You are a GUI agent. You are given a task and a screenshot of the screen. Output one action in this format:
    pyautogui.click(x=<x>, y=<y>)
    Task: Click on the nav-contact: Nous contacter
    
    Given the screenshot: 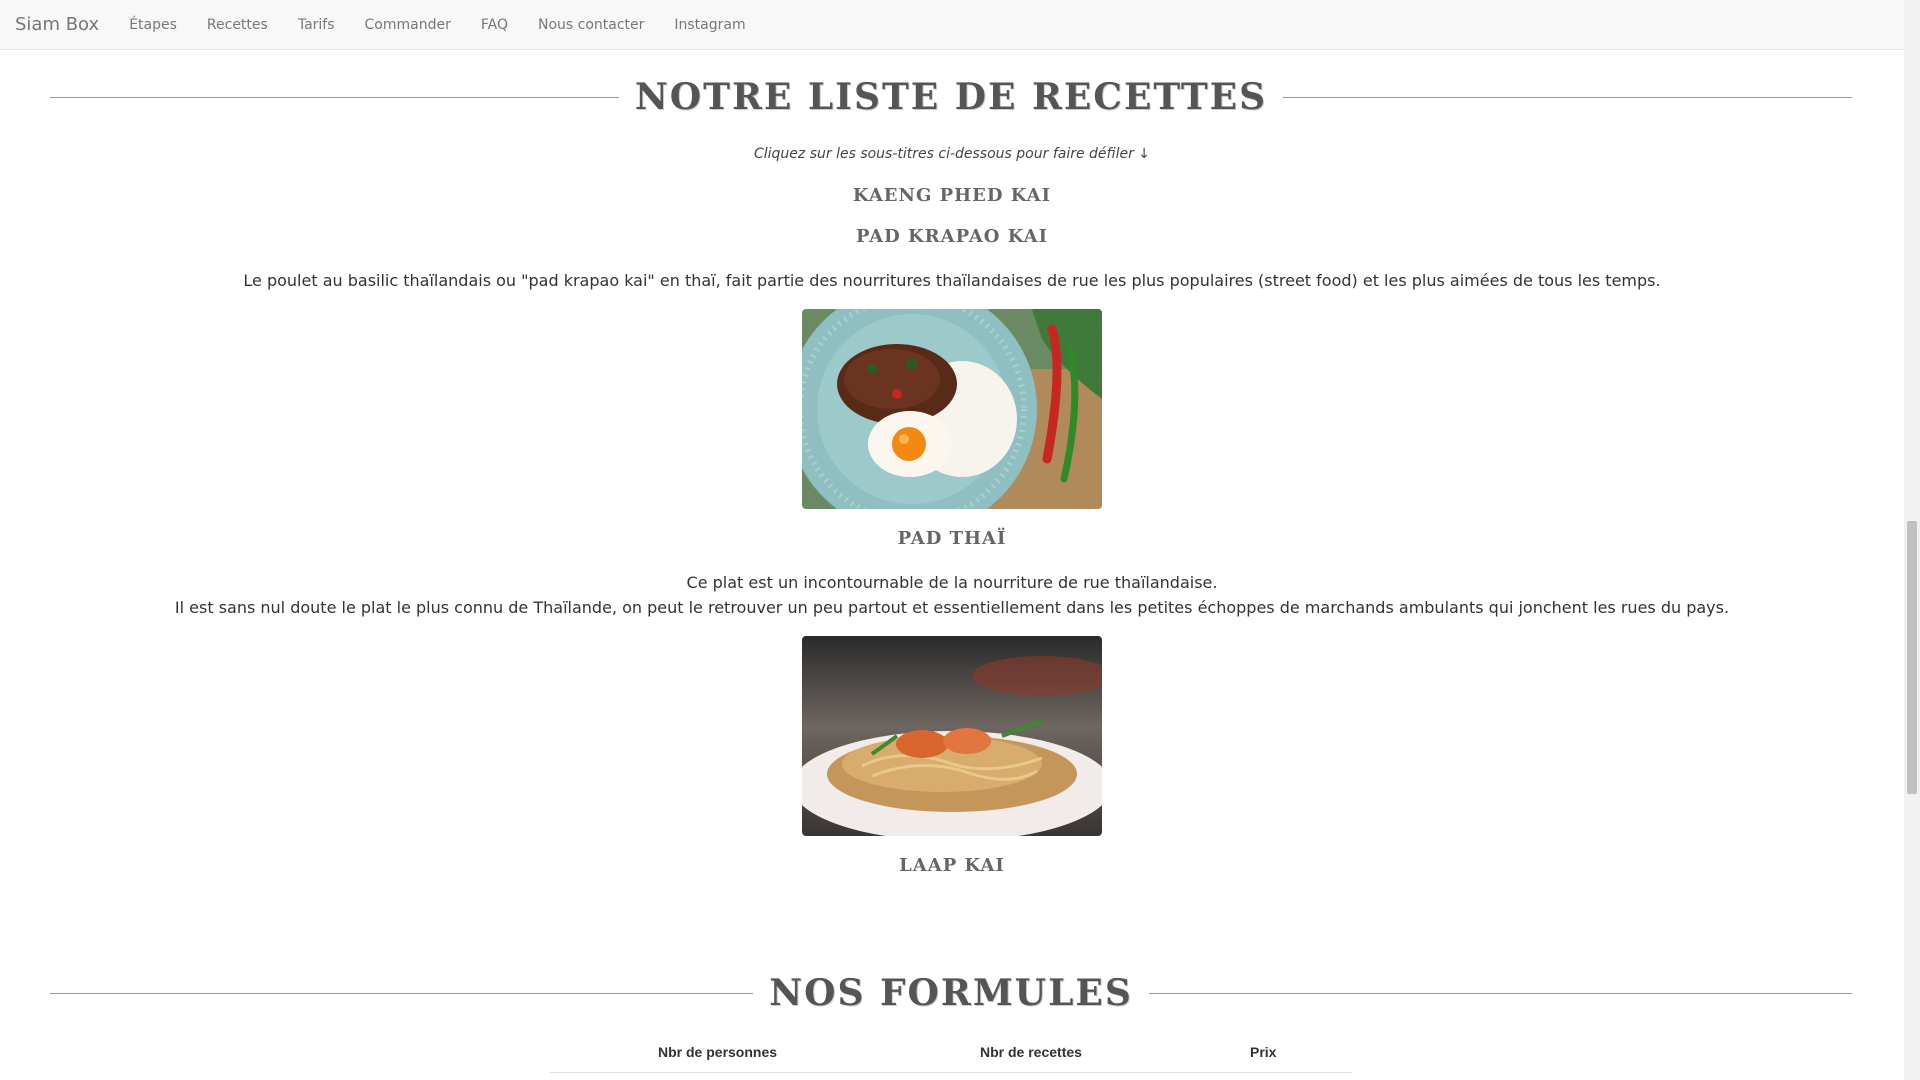 What is the action you would take?
    pyautogui.click(x=591, y=25)
    